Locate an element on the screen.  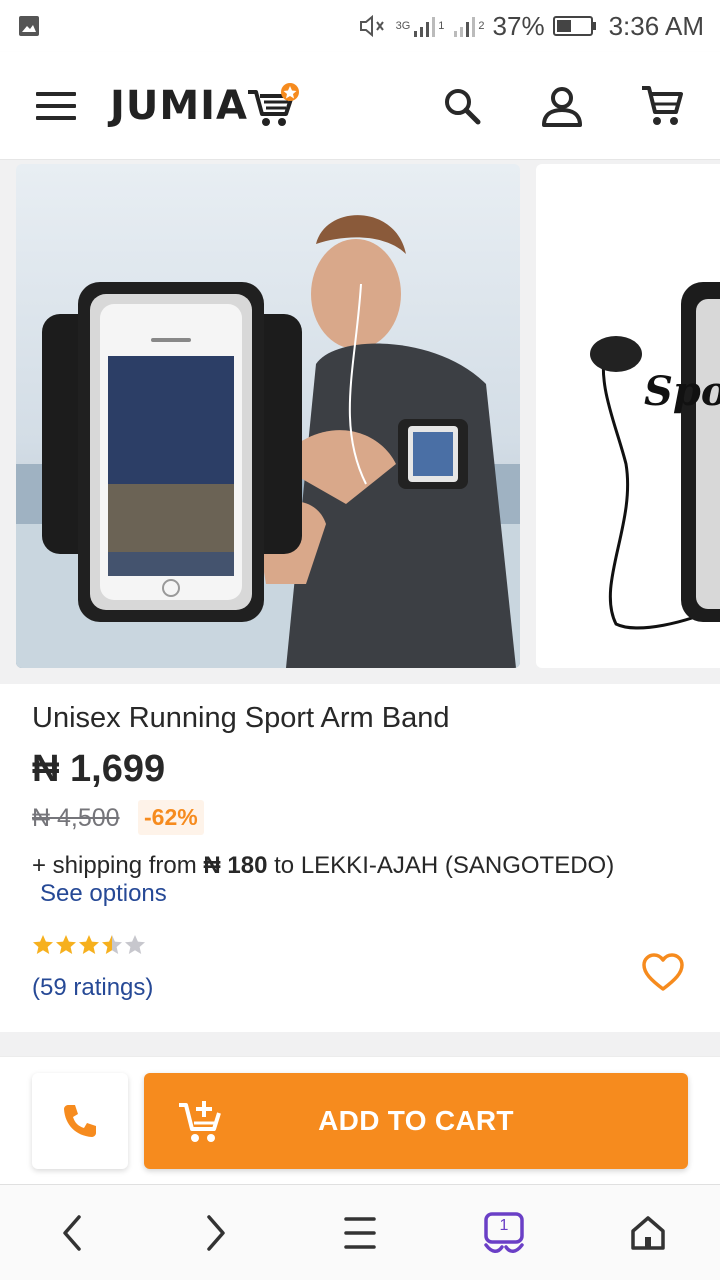
back-icon is located at coordinates (72, 1233).